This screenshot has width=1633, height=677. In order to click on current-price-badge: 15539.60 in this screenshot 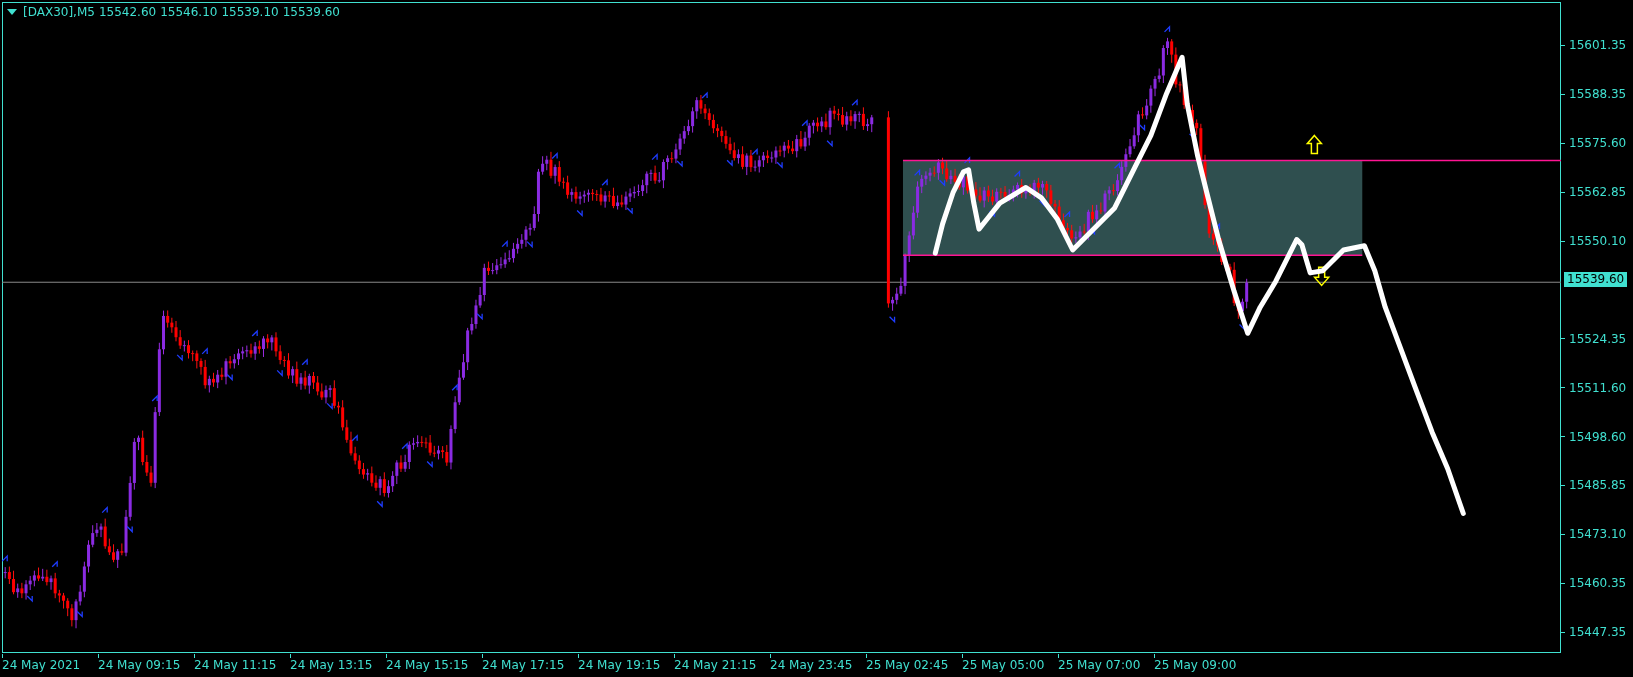, I will do `click(1596, 279)`.